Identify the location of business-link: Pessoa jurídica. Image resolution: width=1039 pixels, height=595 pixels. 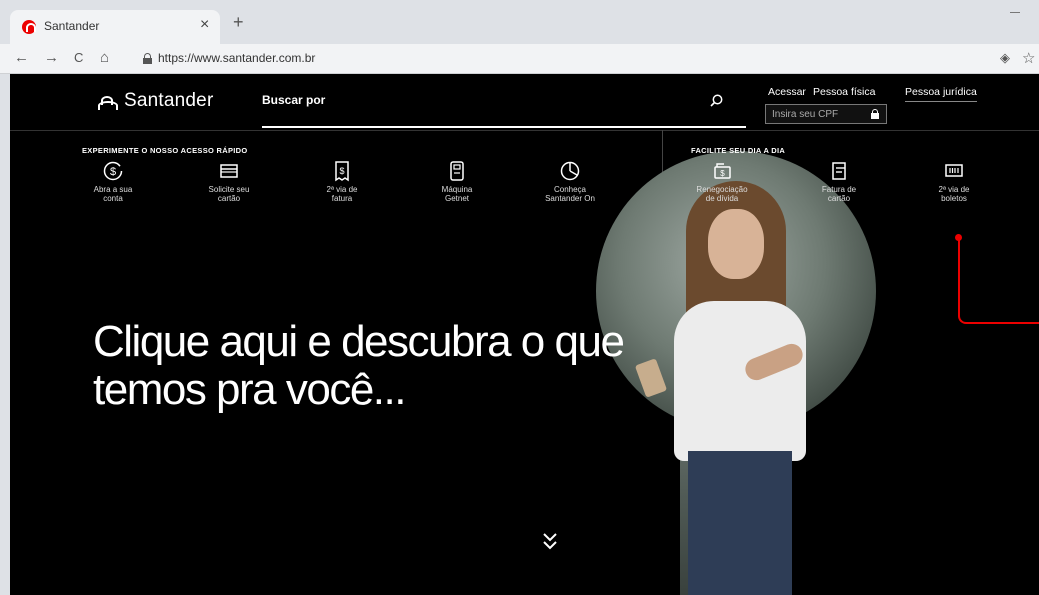
(941, 94).